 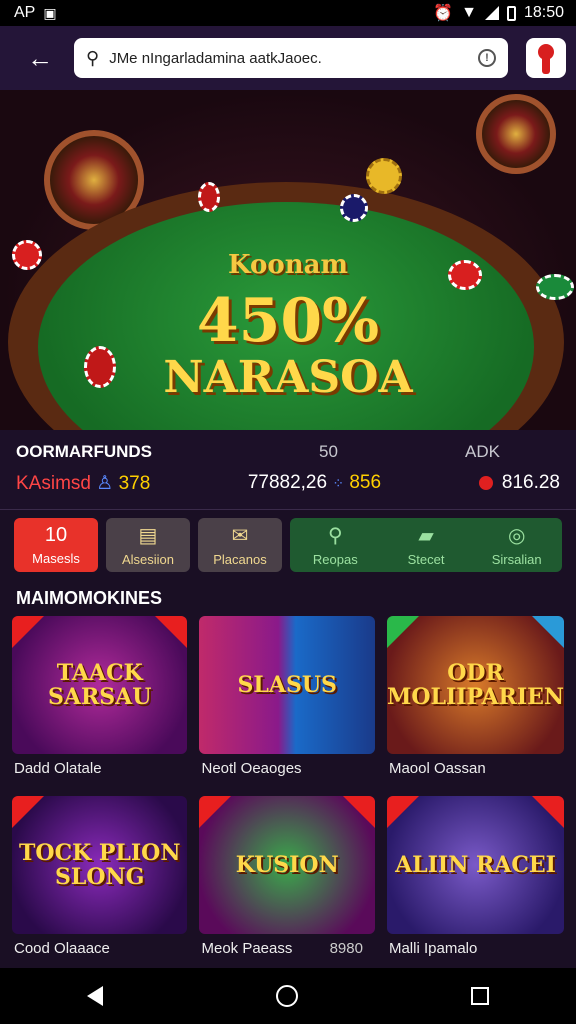 I want to click on quick-actions-green: ⚲ Reopas ▰ Stecet ◎ Sirsalian, so click(x=426, y=545).